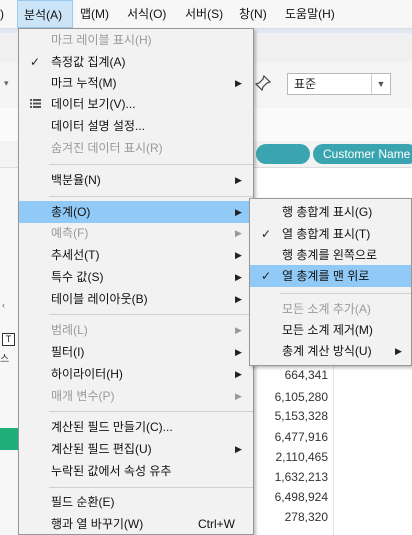  Describe the element at coordinates (136, 449) in the screenshot. I see `menu-item-edit-calculated-field: 계산된 필드 편집(U) ▶` at that location.